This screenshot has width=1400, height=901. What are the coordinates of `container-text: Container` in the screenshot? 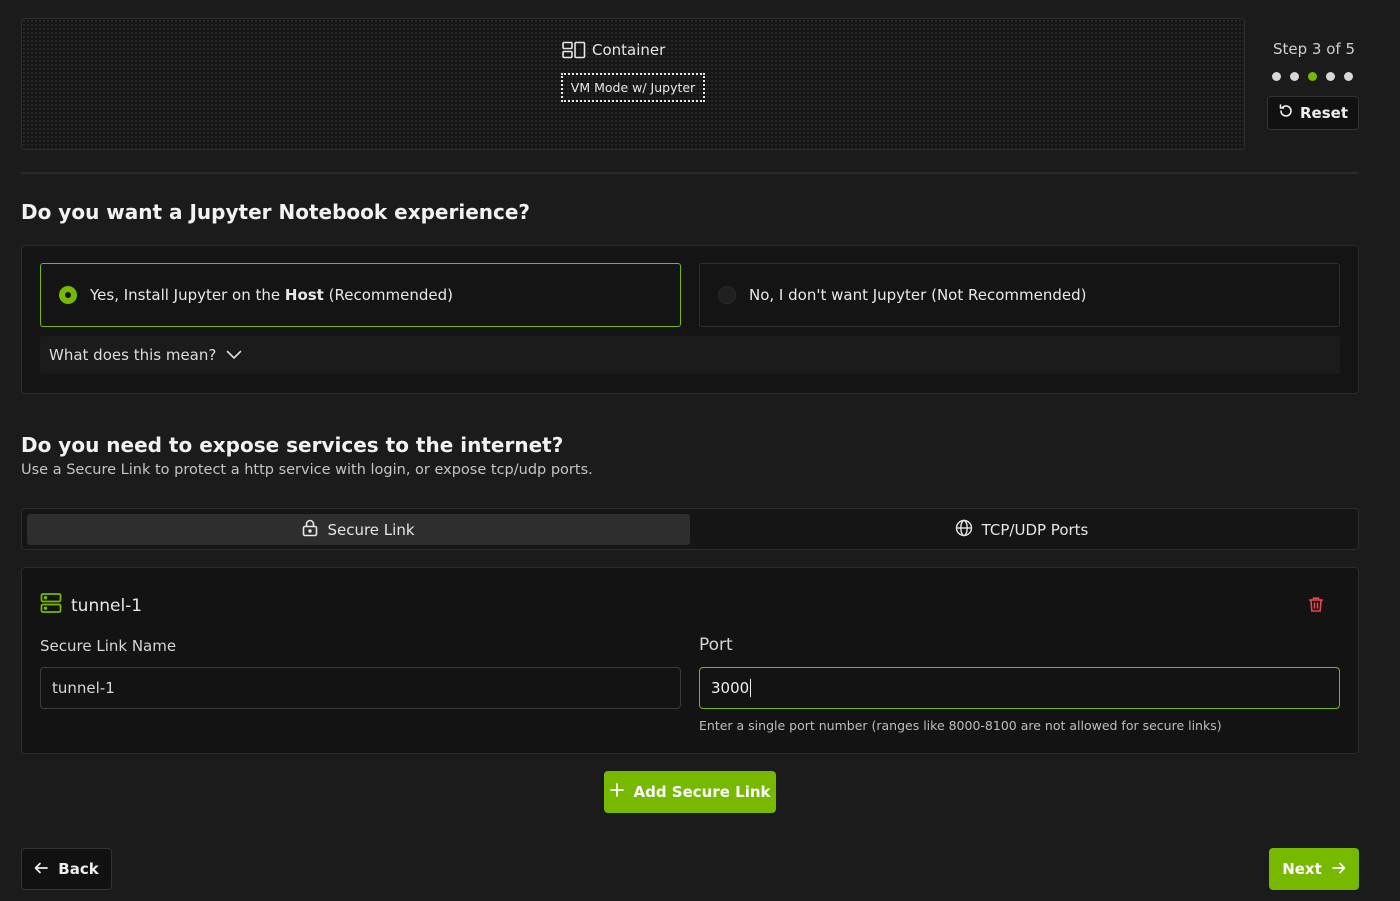 It's located at (629, 50).